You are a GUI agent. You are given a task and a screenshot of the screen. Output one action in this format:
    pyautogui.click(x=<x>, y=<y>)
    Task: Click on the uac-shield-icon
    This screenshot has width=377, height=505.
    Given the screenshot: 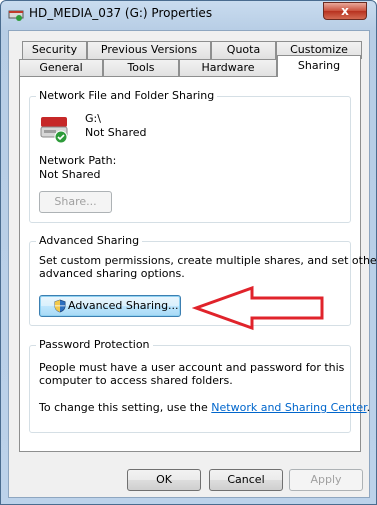 What is the action you would take?
    pyautogui.click(x=60, y=306)
    